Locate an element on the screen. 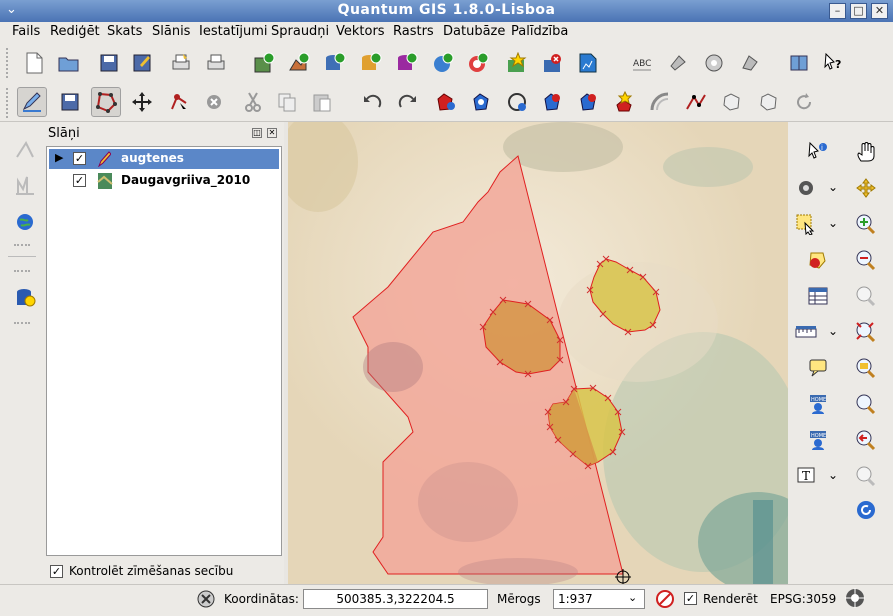  stop-render-icon is located at coordinates (665, 599).